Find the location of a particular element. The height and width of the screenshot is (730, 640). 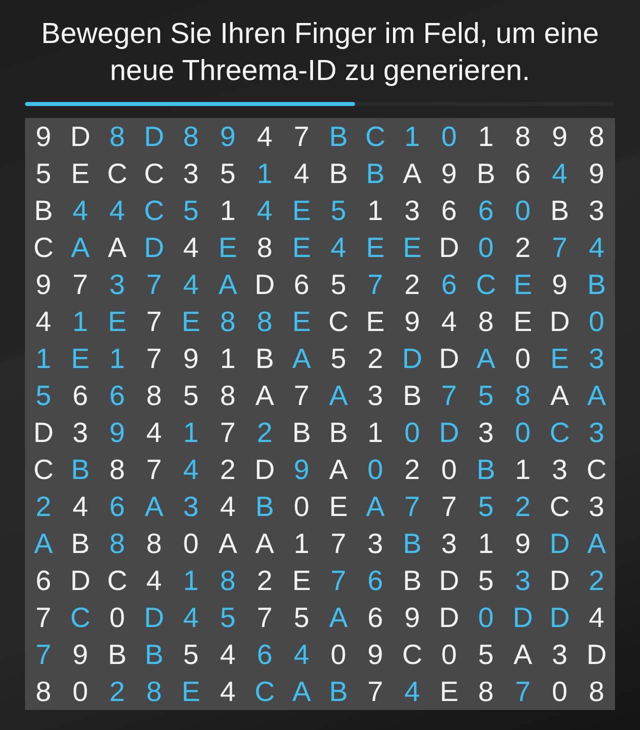

instruction-text: Bewegen Sie Ihren Finger im Feld, um eine neue Threema-ID zu generieren. is located at coordinates (320, 53).